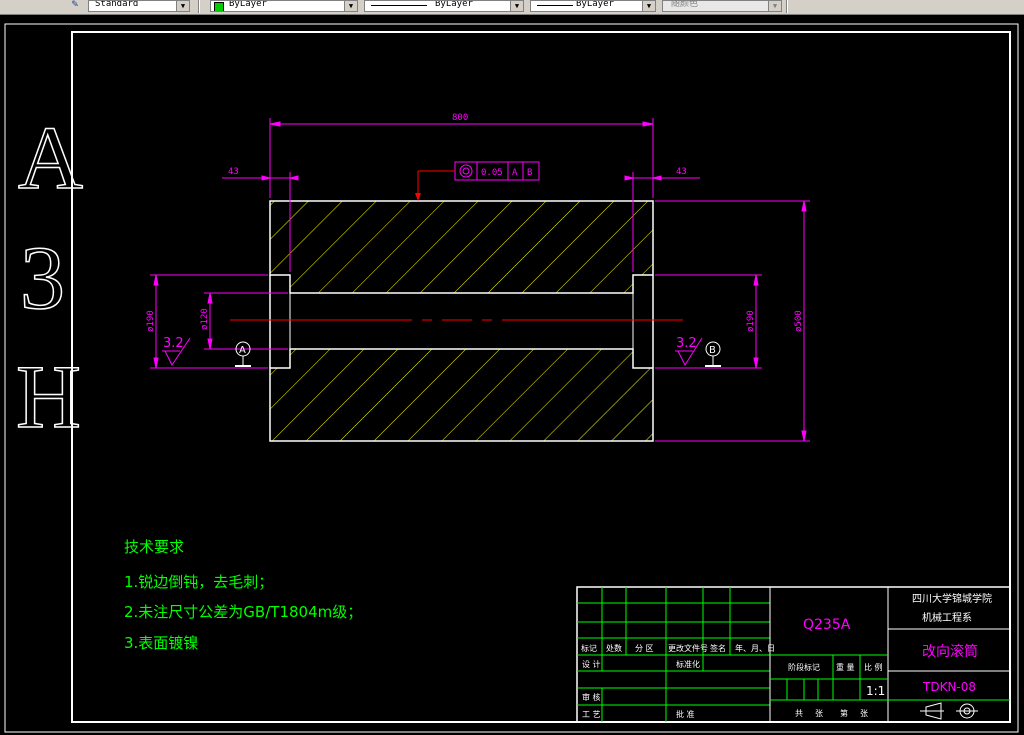  What do you see at coordinates (48, 397) in the screenshot?
I see `size-mark-h: H` at bounding box center [48, 397].